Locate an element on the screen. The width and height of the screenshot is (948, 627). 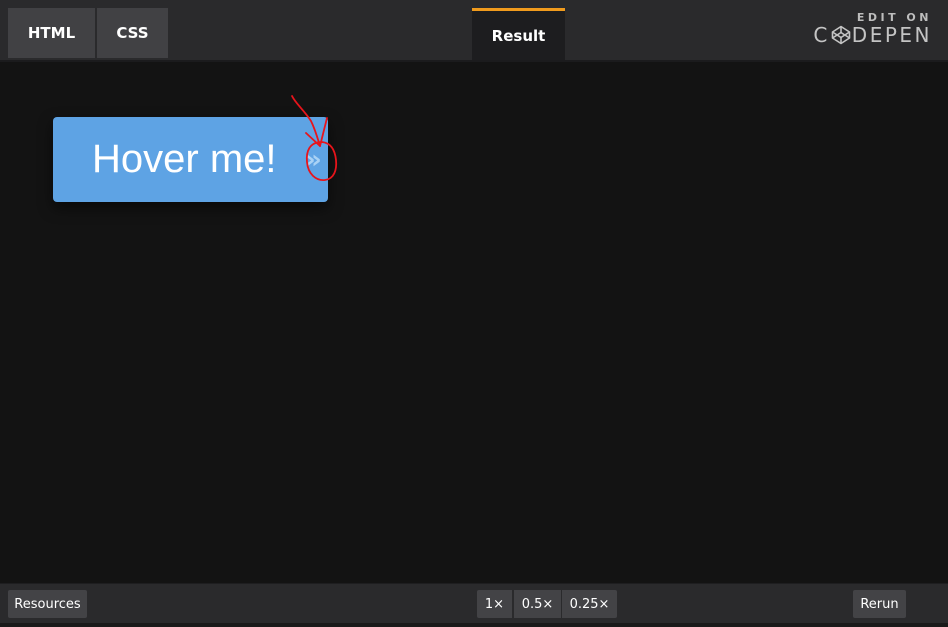
edit-on-codepen-link: EDIT ON C DEPEN is located at coordinates (870, 30).